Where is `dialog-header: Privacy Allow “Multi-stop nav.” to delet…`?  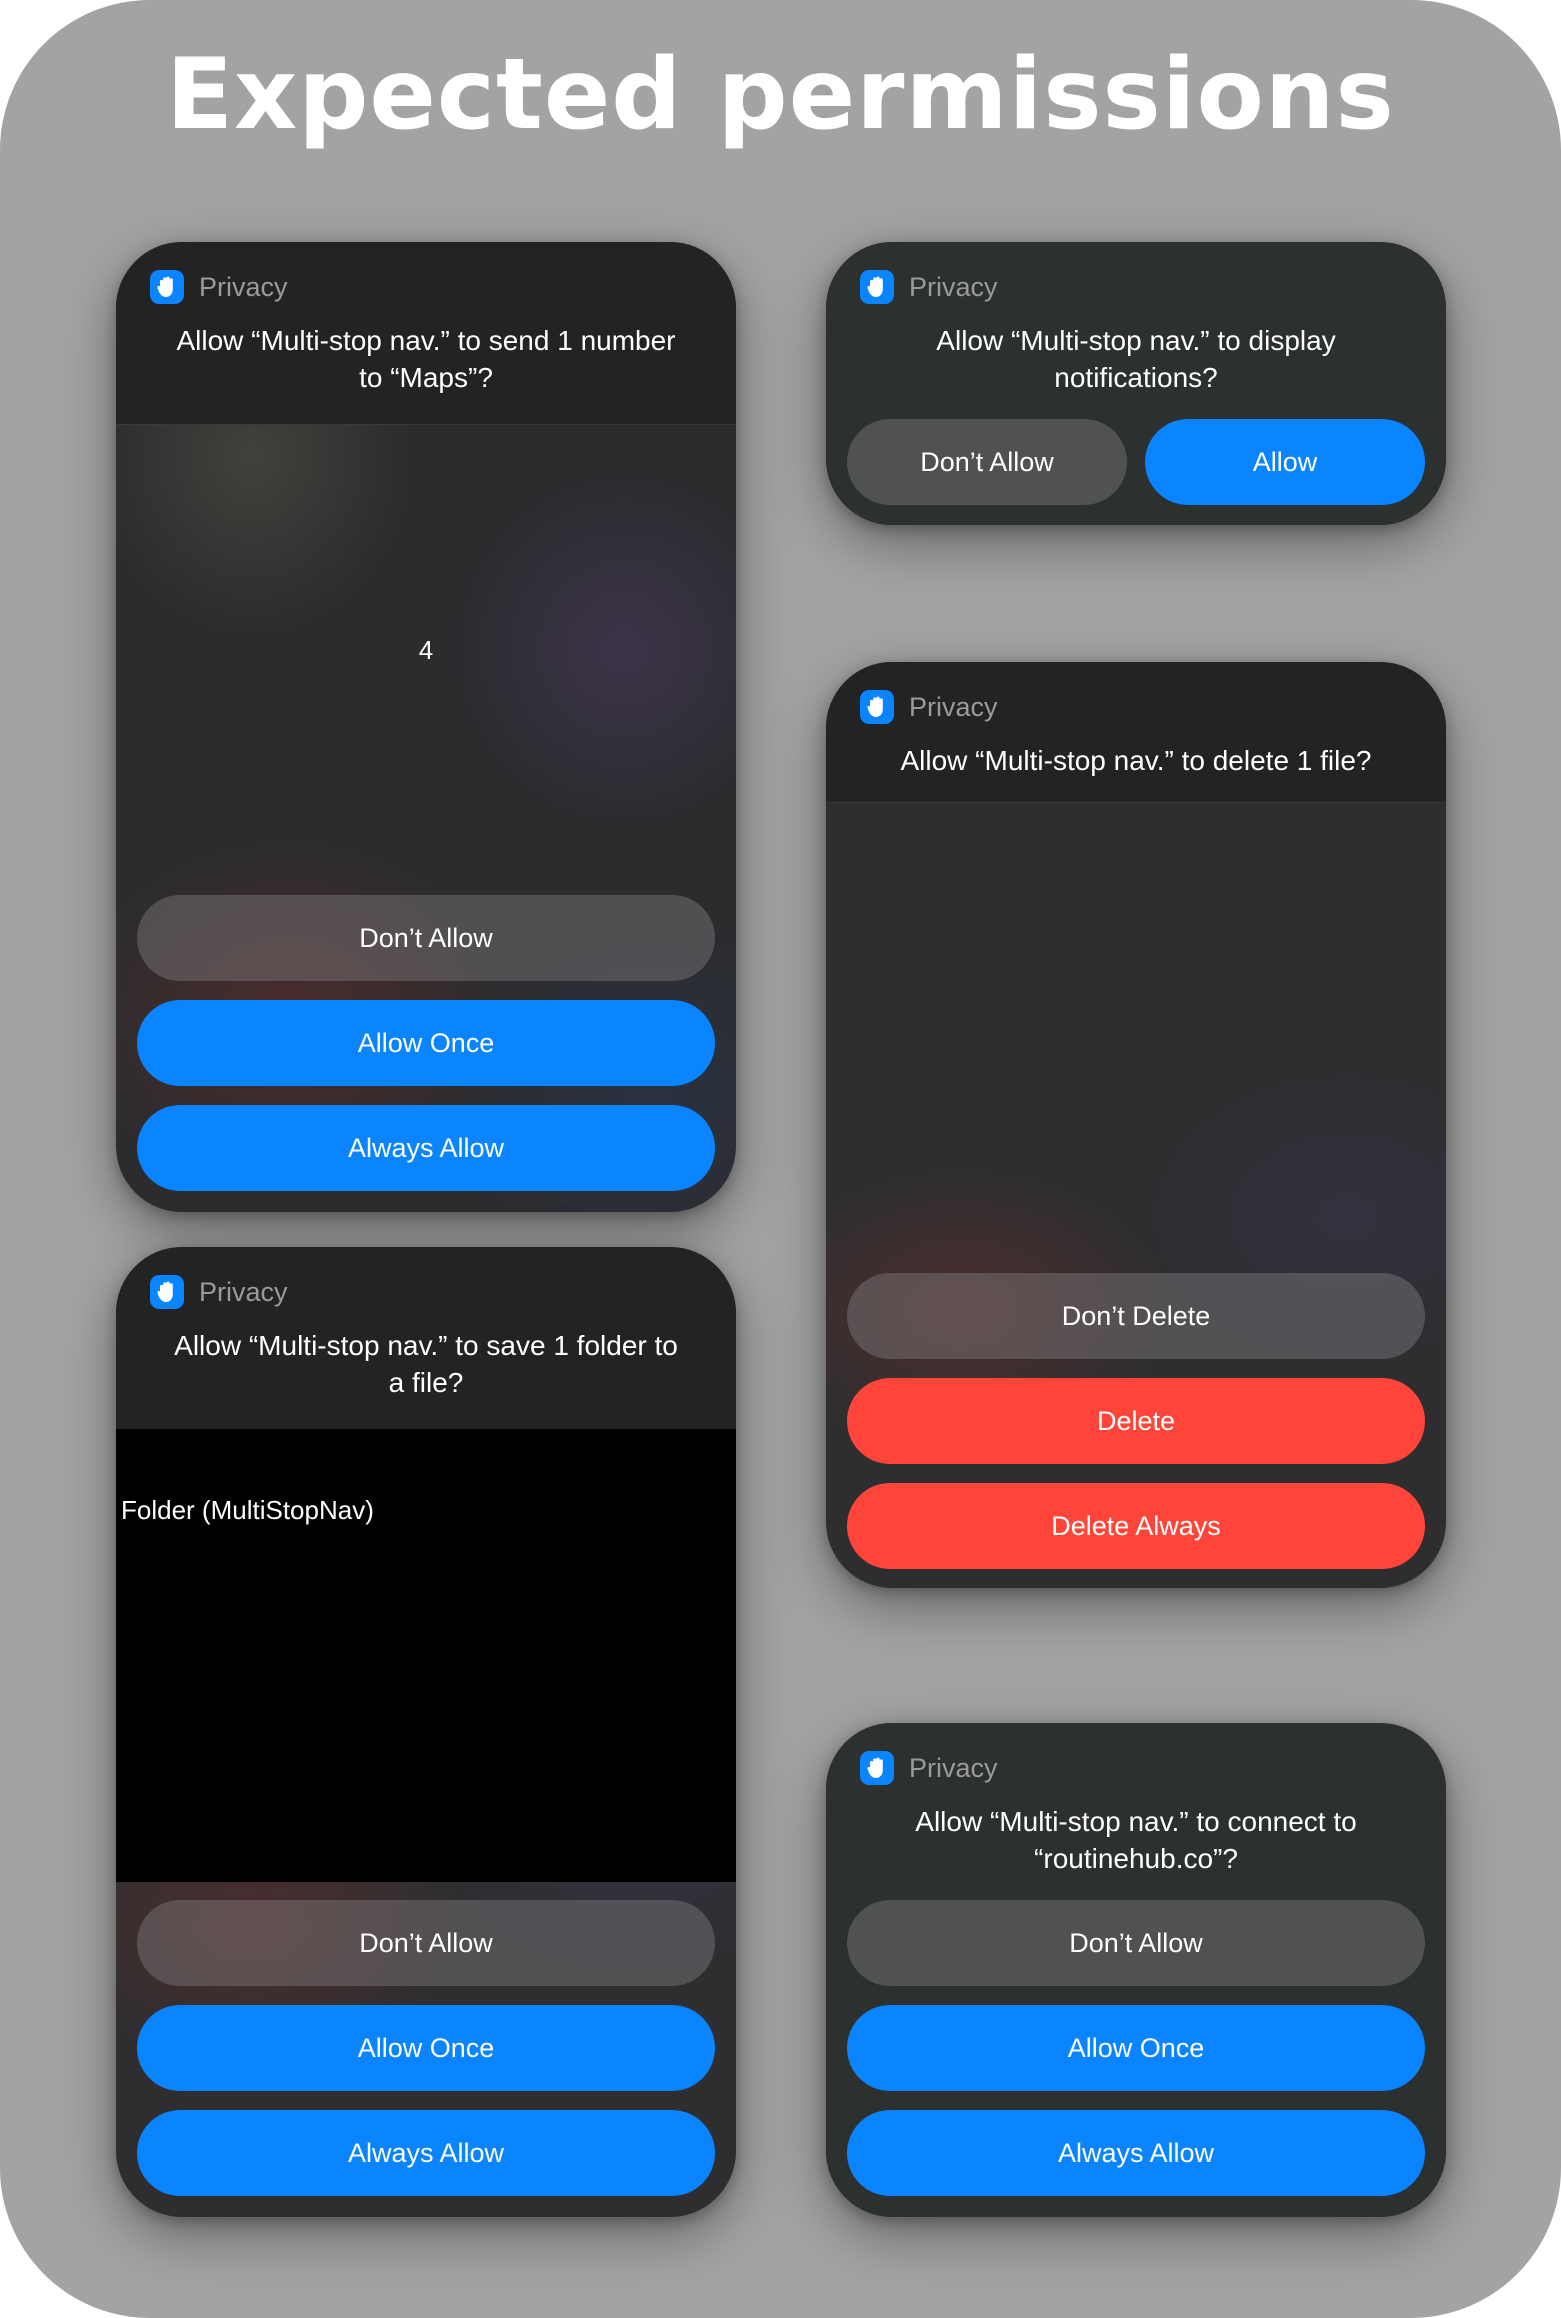 dialog-header: Privacy Allow “Multi-stop nav.” to delet… is located at coordinates (1136, 732).